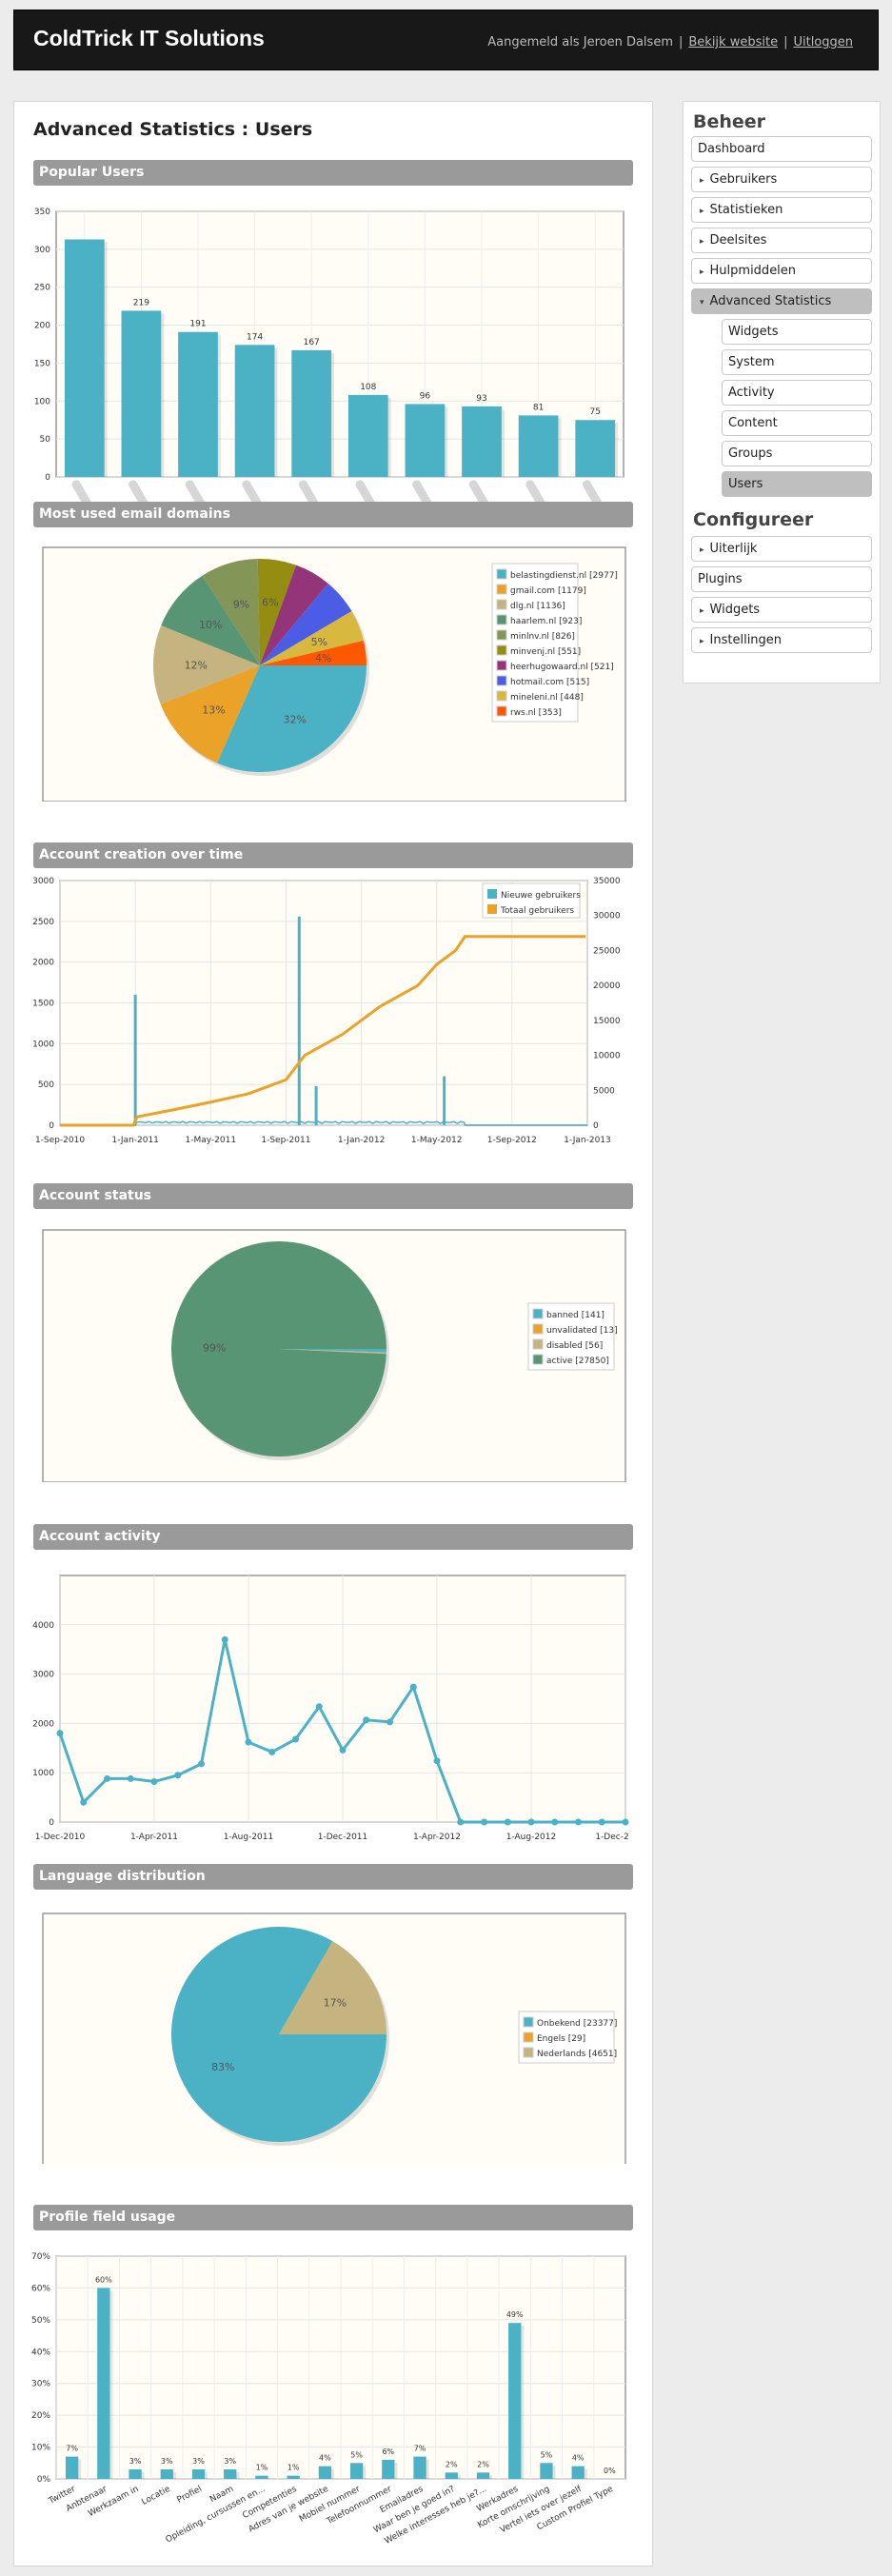 The width and height of the screenshot is (892, 2576). What do you see at coordinates (40, 2321) in the screenshot?
I see `y-tick-label: 50%` at bounding box center [40, 2321].